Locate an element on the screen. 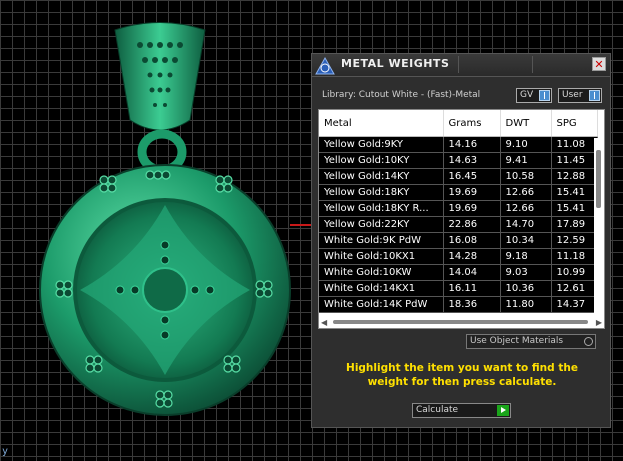 This screenshot has height=461, width=623. scroll-right-icon: ▶ is located at coordinates (599, 322).